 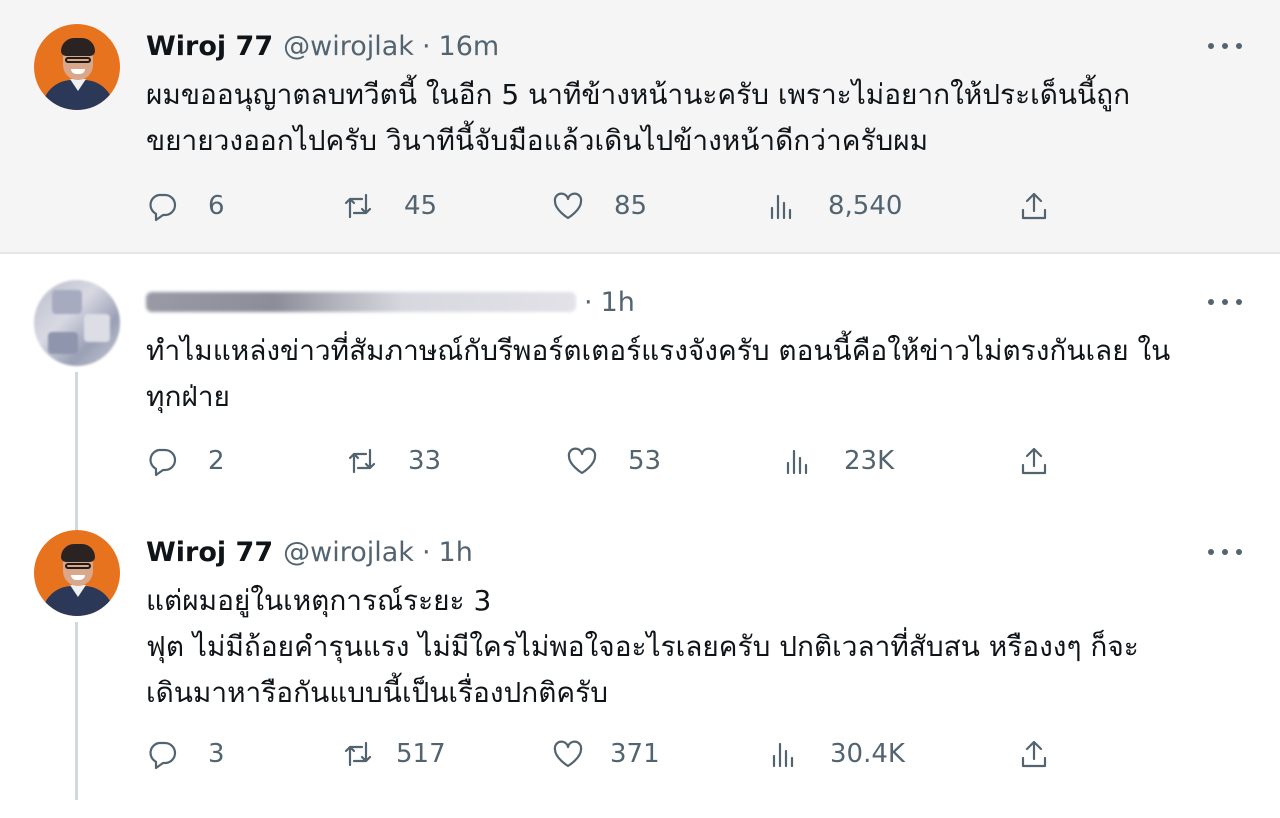 What do you see at coordinates (393, 461) in the screenshot?
I see `retweet-button: 33` at bounding box center [393, 461].